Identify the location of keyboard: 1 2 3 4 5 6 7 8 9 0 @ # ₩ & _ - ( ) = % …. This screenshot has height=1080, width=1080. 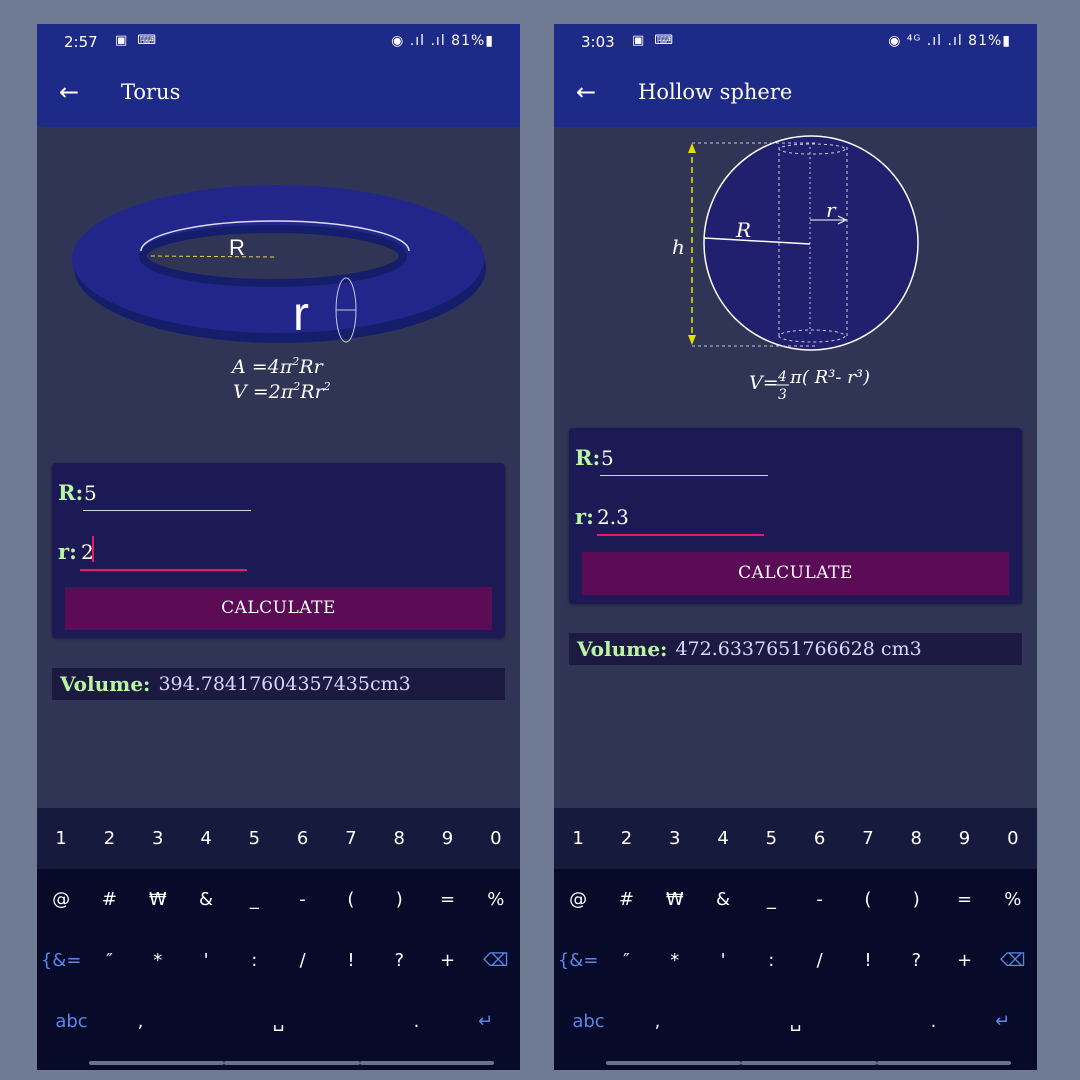
(795, 939).